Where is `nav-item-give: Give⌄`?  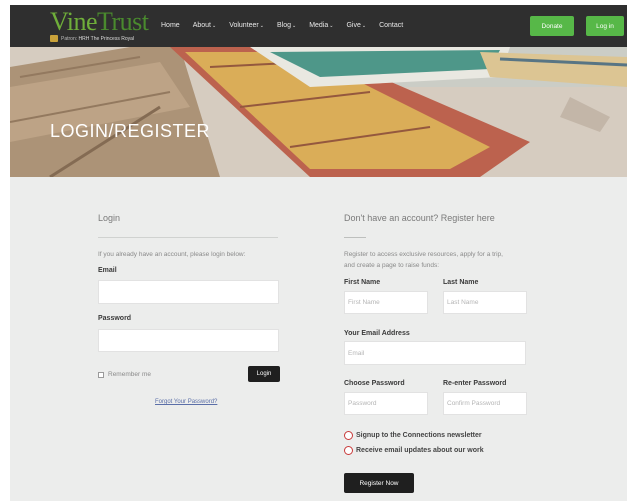
nav-item-give: Give⌄ is located at coordinates (356, 25).